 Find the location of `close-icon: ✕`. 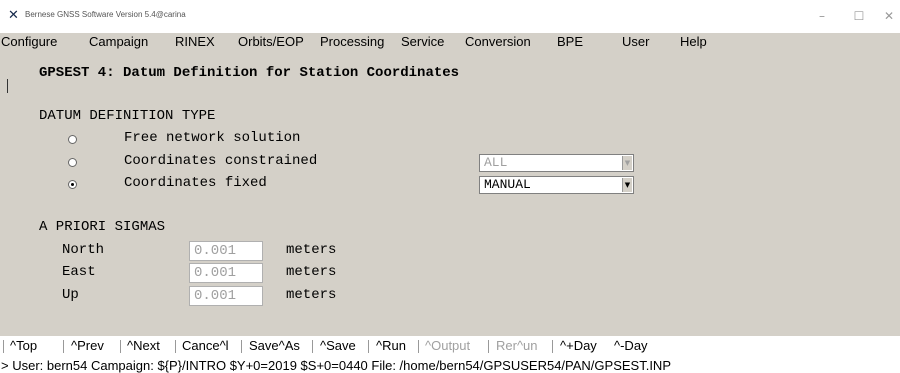

close-icon: ✕ is located at coordinates (889, 16).